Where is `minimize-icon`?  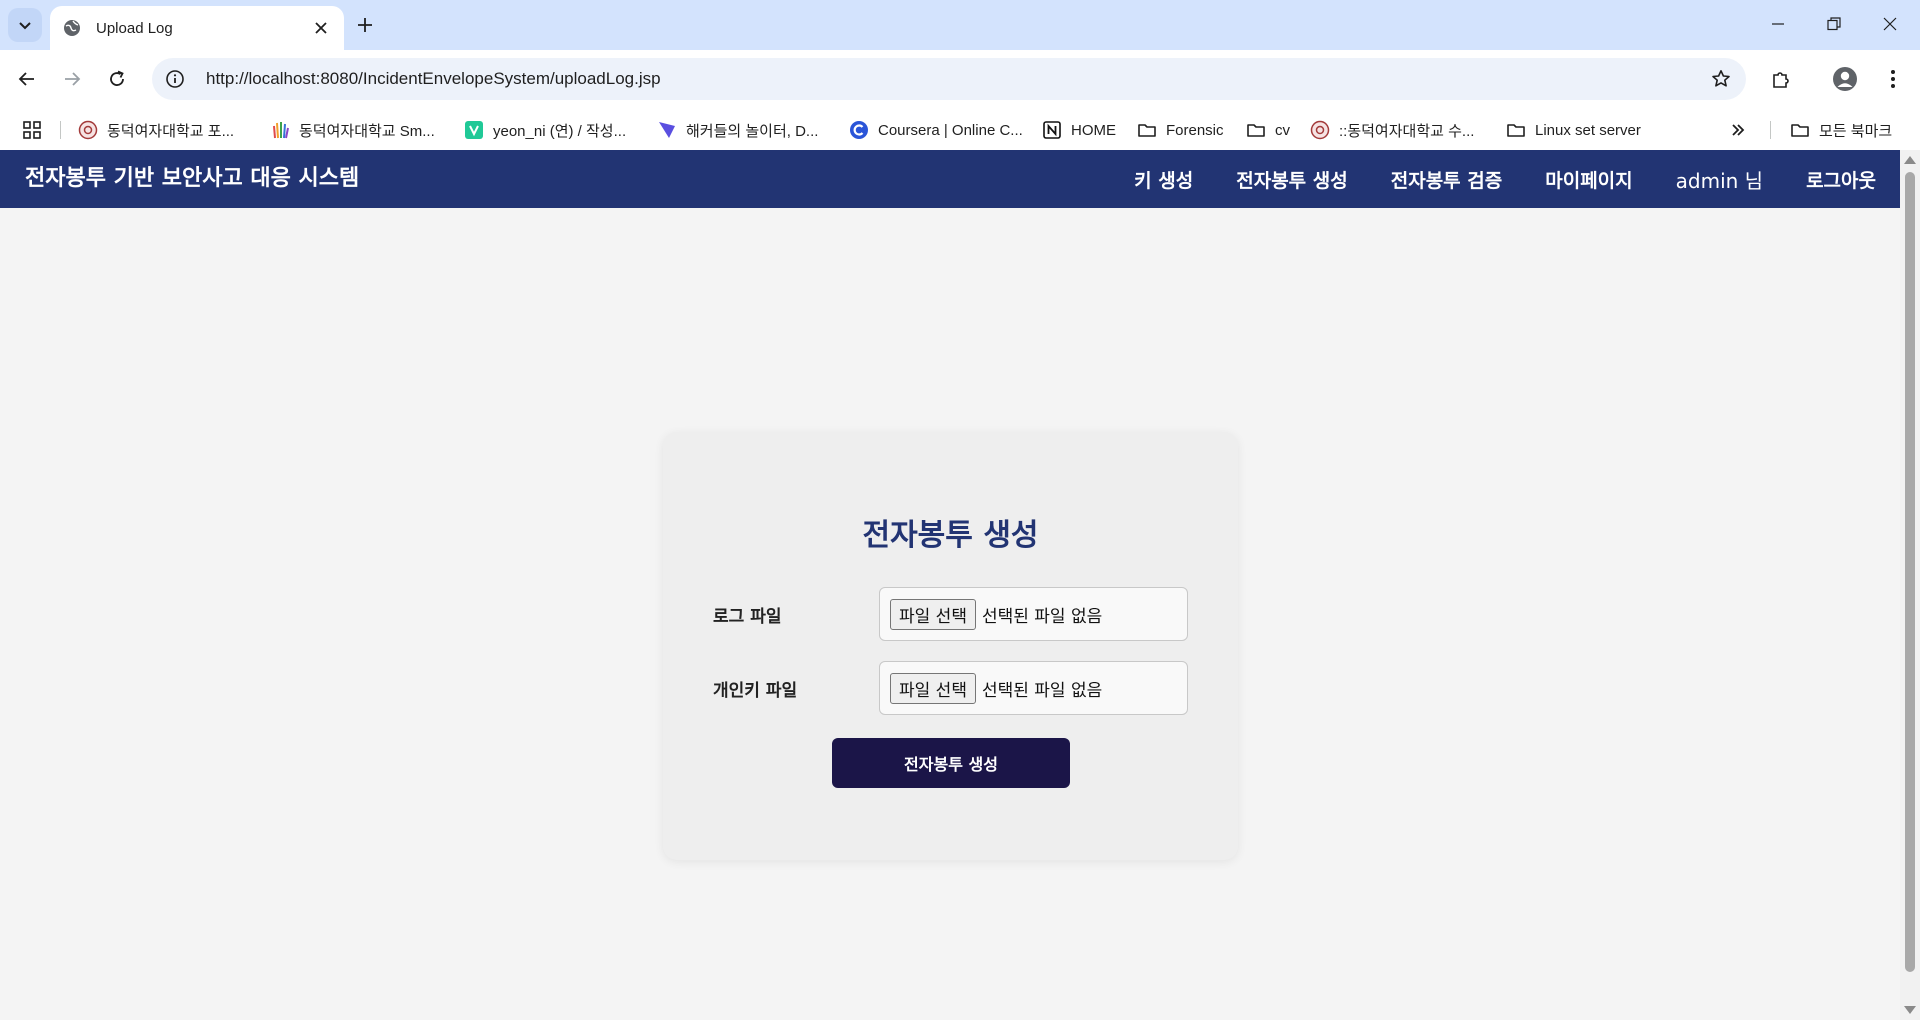
minimize-icon is located at coordinates (1778, 24).